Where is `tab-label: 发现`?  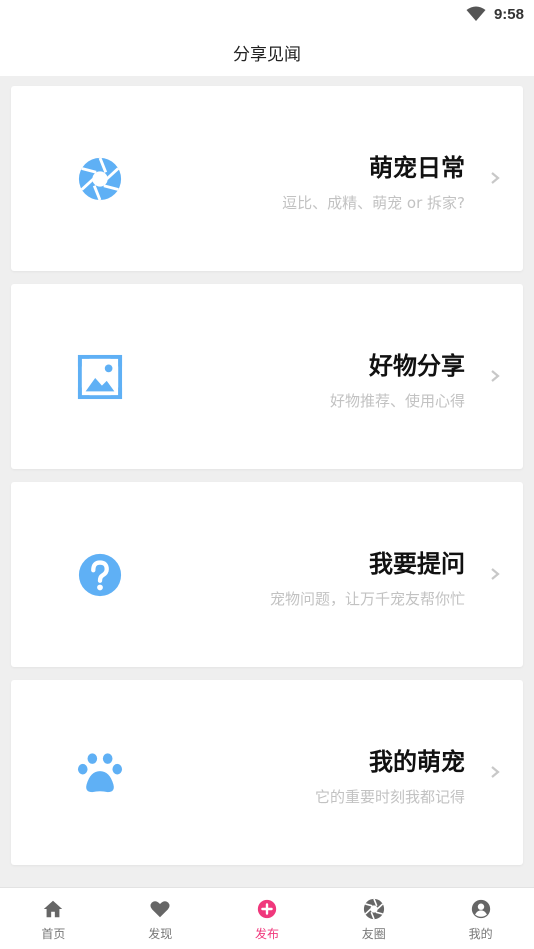
tab-label: 发现 is located at coordinates (160, 934).